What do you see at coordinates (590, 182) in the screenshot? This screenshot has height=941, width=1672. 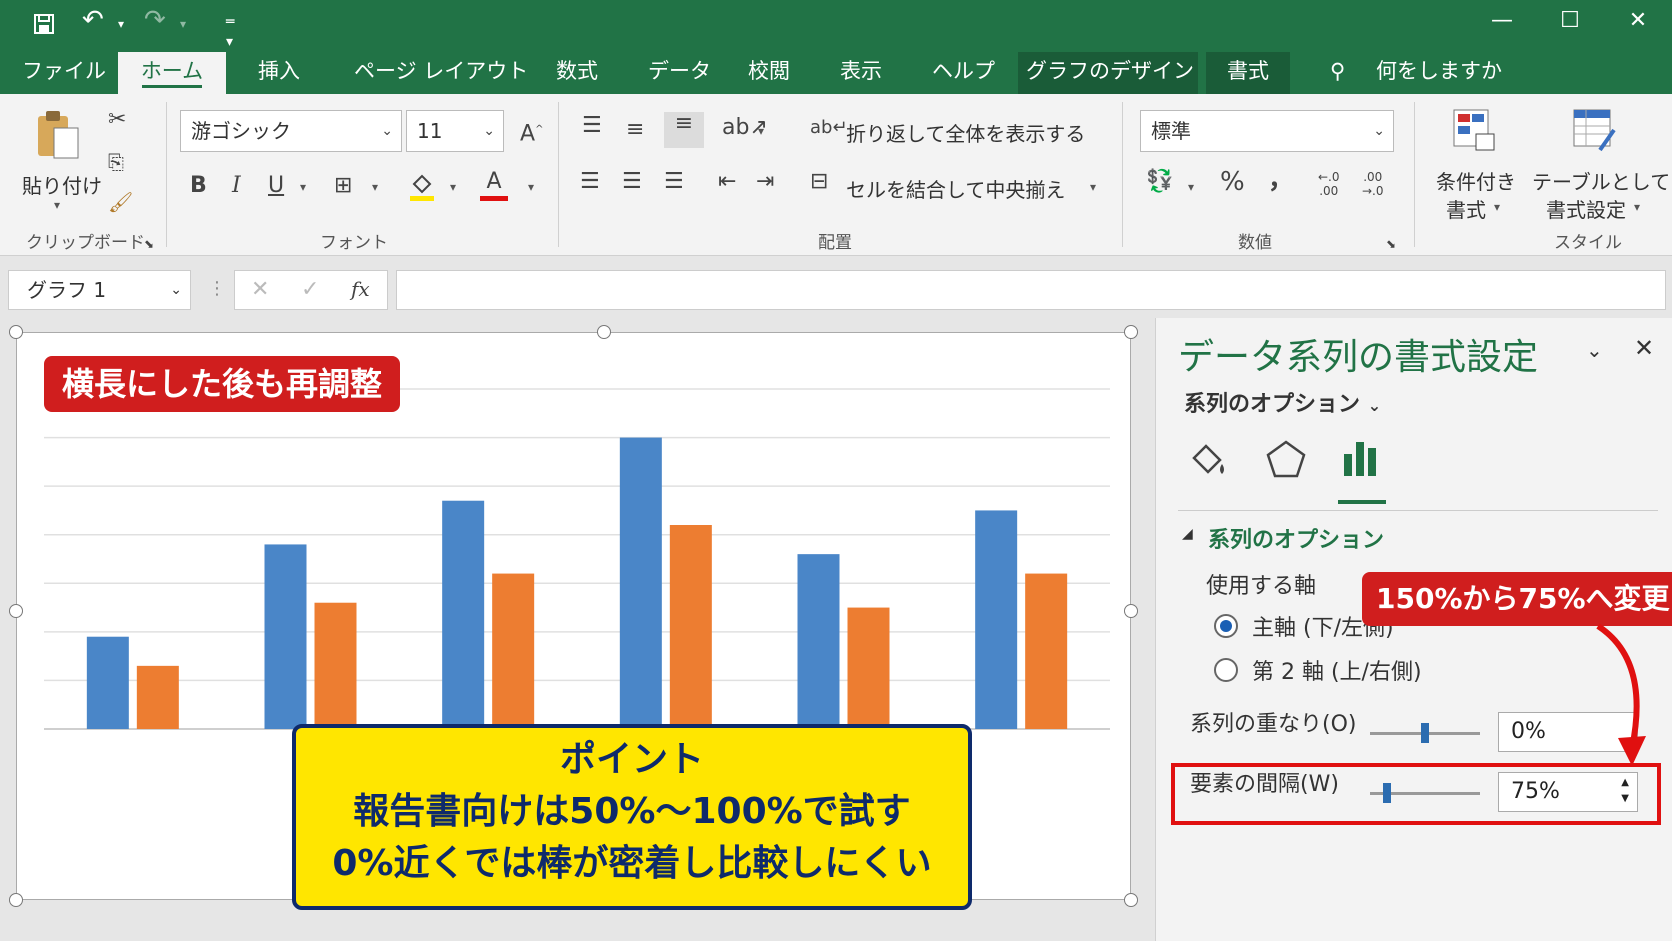 I see `align-left-icon: ☰` at bounding box center [590, 182].